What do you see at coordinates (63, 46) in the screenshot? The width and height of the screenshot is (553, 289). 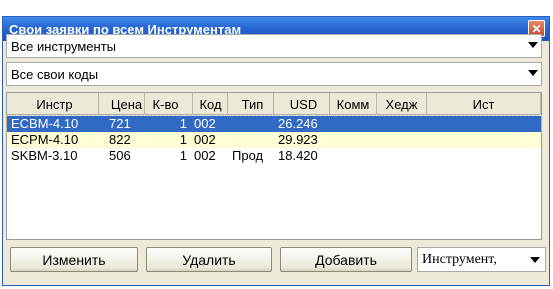 I see `instrument-filter-value: Все инструменты` at bounding box center [63, 46].